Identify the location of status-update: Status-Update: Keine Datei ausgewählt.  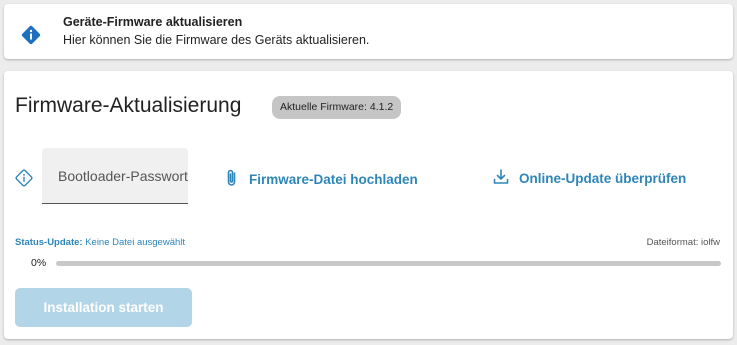
(100, 242).